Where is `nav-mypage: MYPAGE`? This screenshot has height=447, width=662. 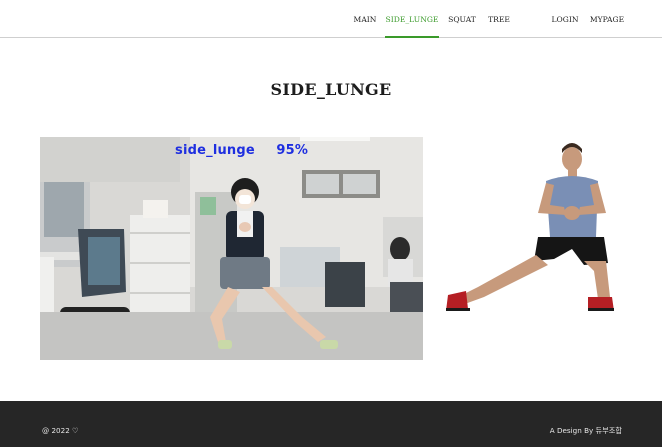 nav-mypage: MYPAGE is located at coordinates (607, 19).